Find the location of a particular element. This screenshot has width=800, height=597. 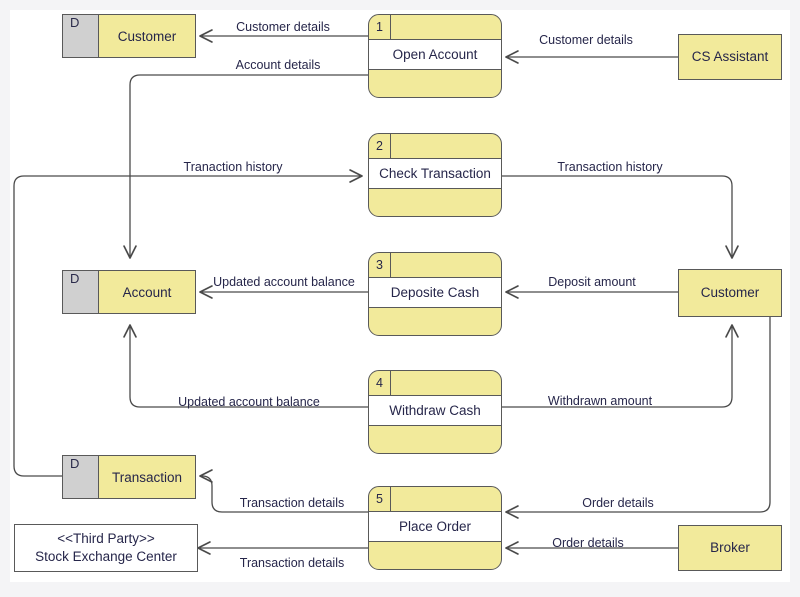

datastore-customer: D Customer is located at coordinates (129, 36).